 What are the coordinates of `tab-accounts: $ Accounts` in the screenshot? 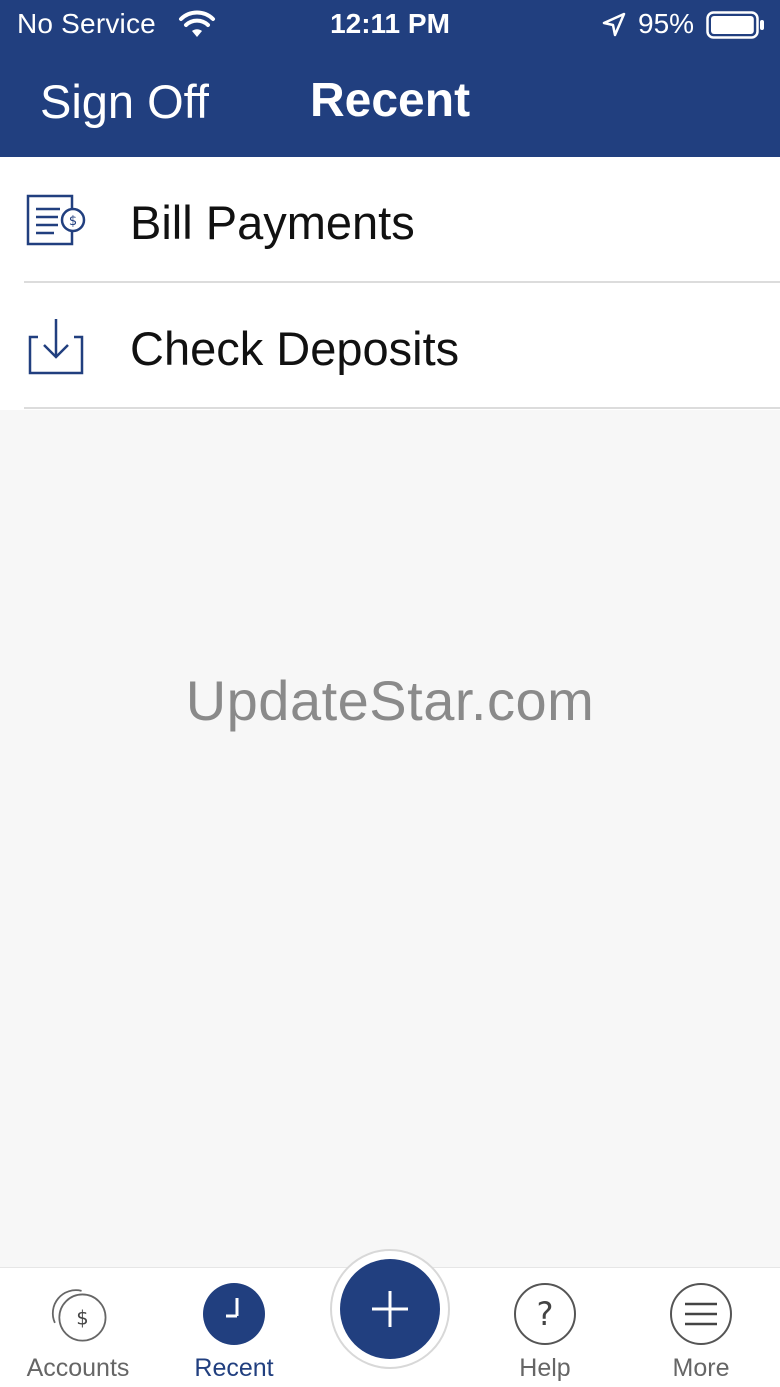 It's located at (78, 1327).